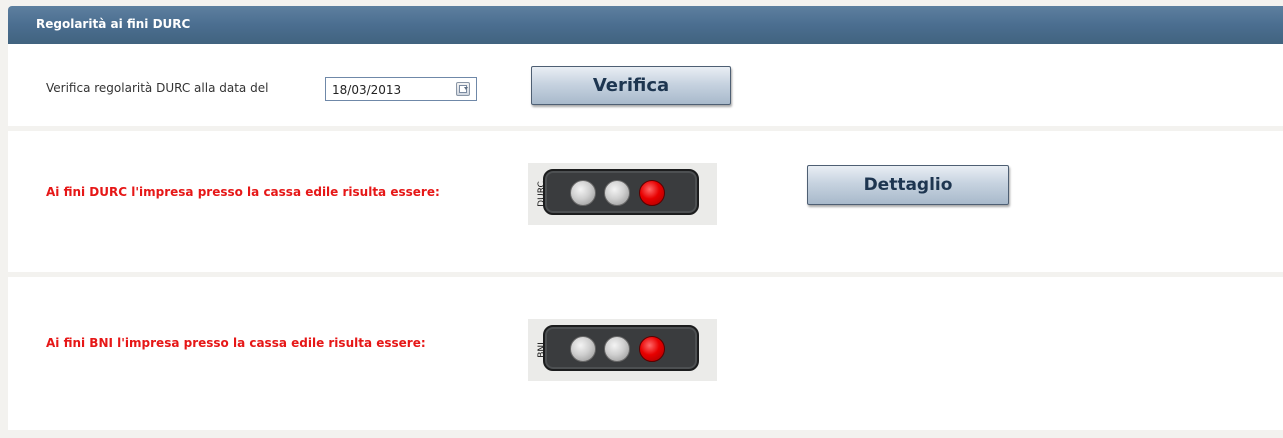 Image resolution: width=1283 pixels, height=438 pixels. I want to click on verify-button: Verifica, so click(631, 85).